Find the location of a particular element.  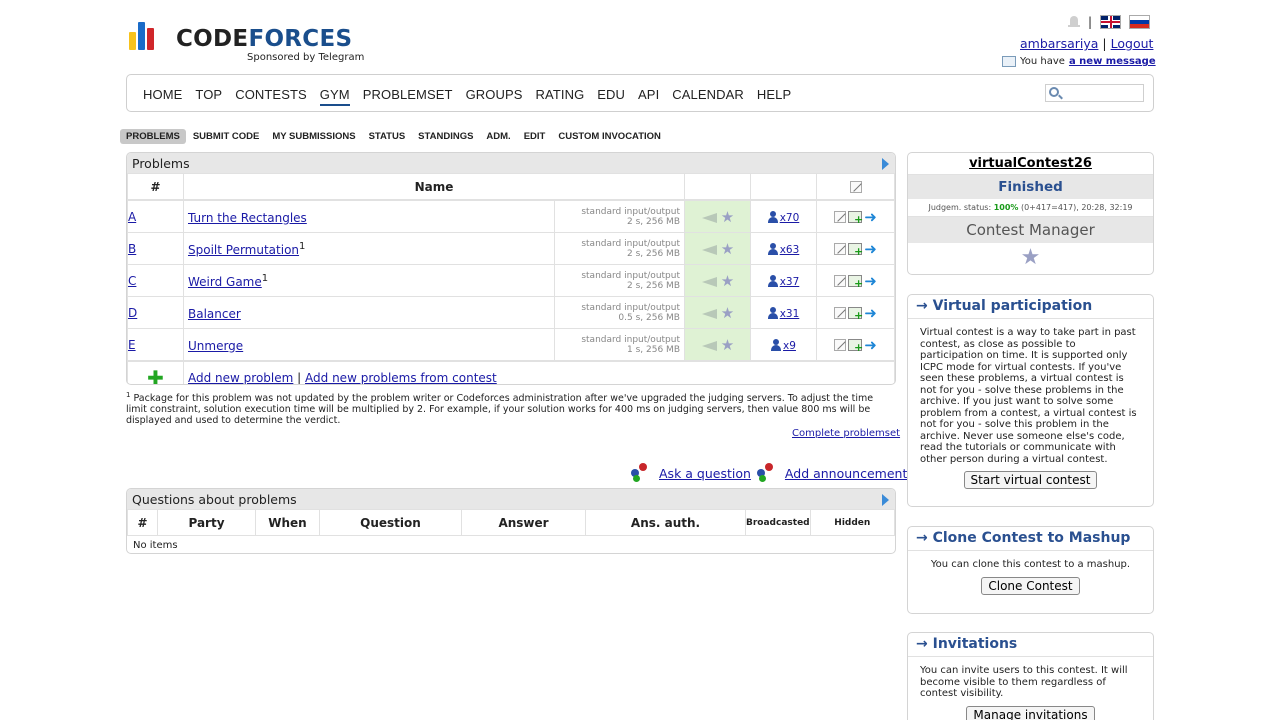

problem-index: A is located at coordinates (155, 216).